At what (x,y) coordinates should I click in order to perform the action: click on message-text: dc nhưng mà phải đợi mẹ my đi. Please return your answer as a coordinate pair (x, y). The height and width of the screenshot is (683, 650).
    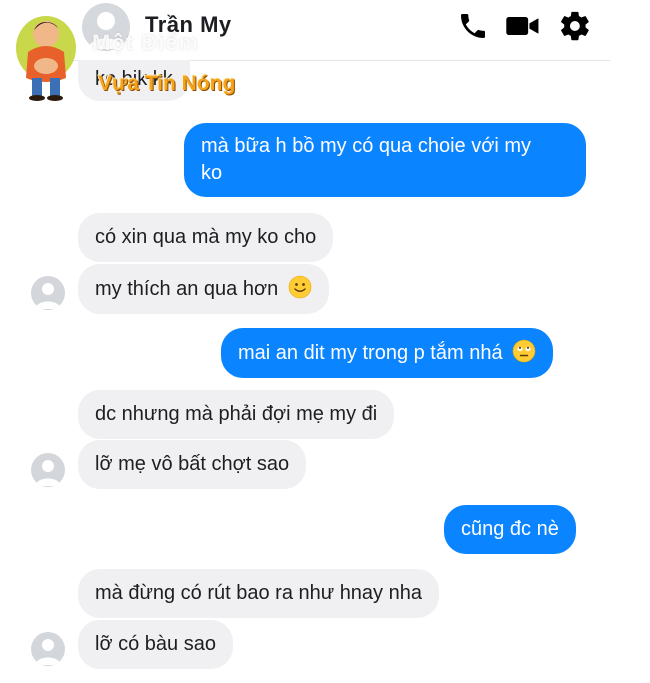
    Looking at the image, I should click on (236, 414).